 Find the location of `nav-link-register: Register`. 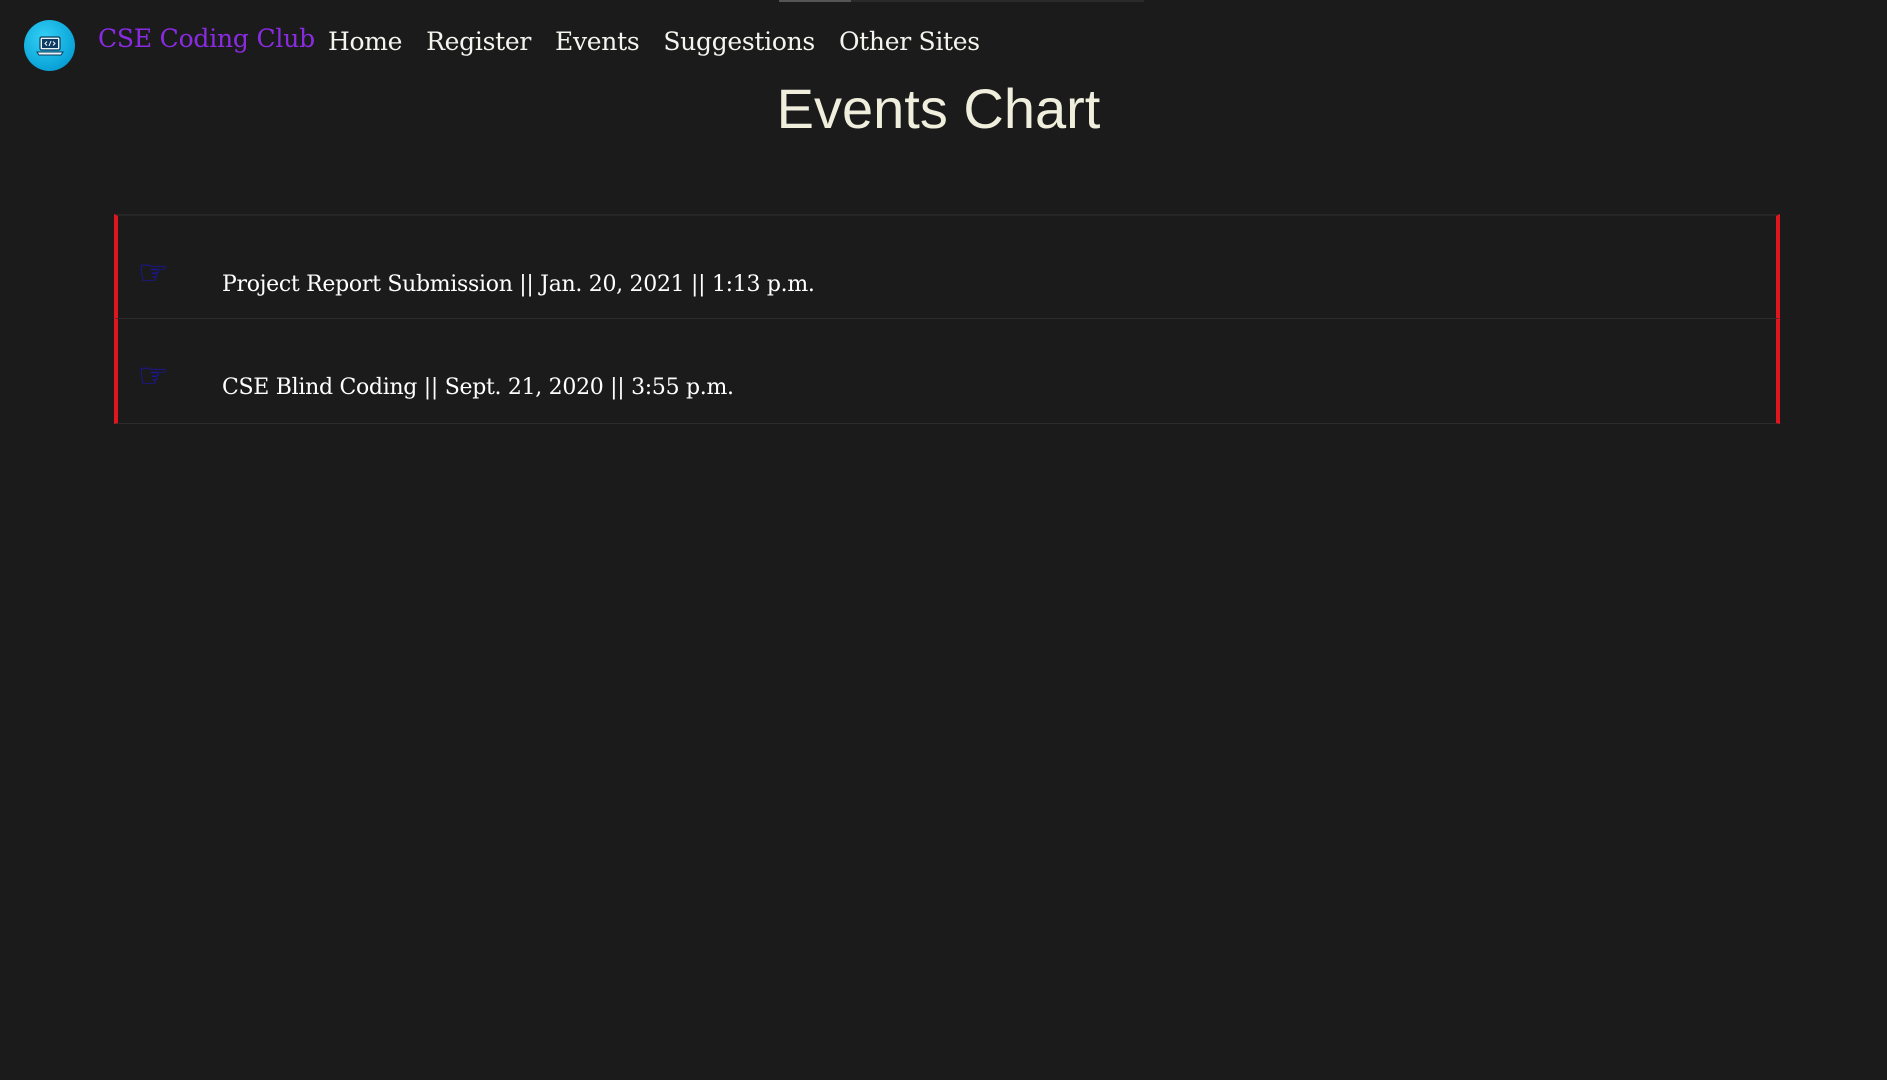

nav-link-register: Register is located at coordinates (478, 41).